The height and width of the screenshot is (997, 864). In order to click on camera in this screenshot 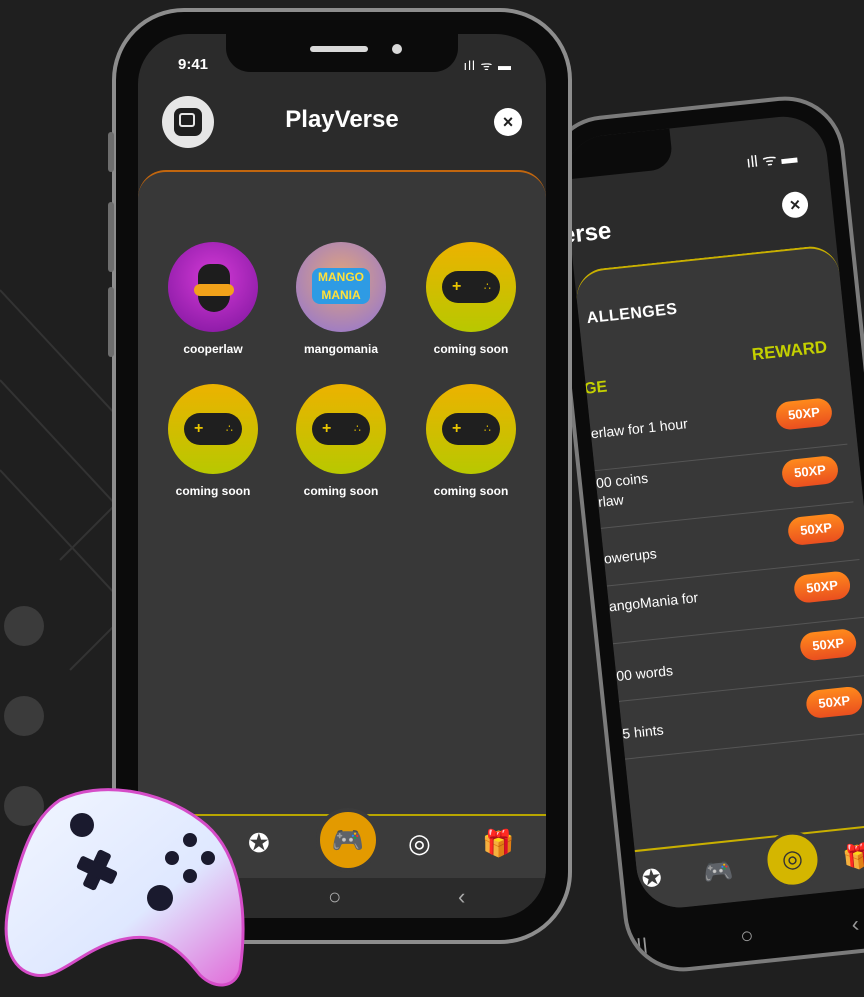, I will do `click(397, 49)`.